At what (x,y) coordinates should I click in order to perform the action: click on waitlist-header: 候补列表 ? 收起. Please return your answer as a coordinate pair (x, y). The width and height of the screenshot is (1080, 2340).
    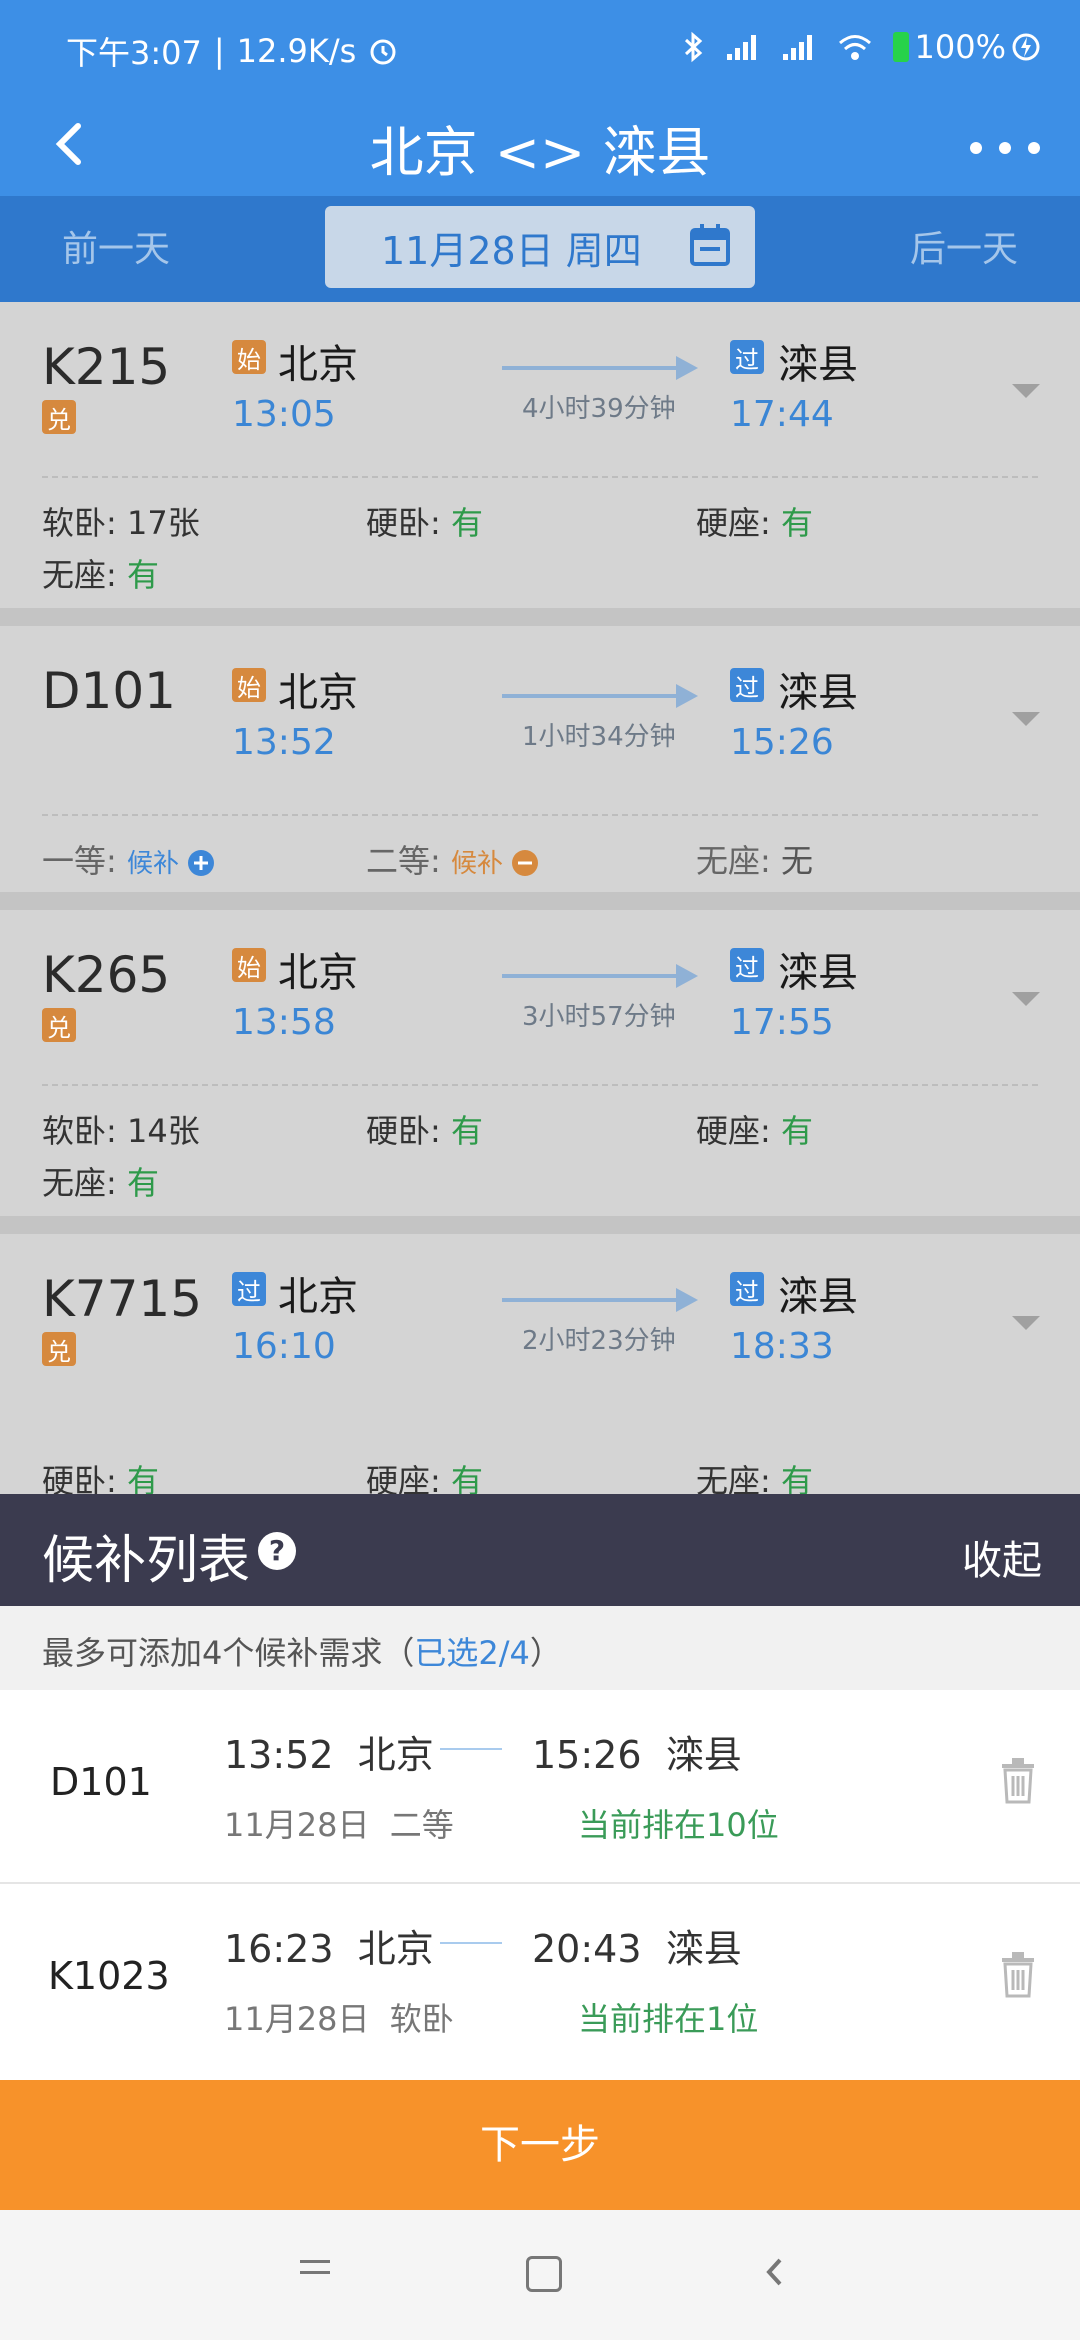
    Looking at the image, I should click on (540, 1550).